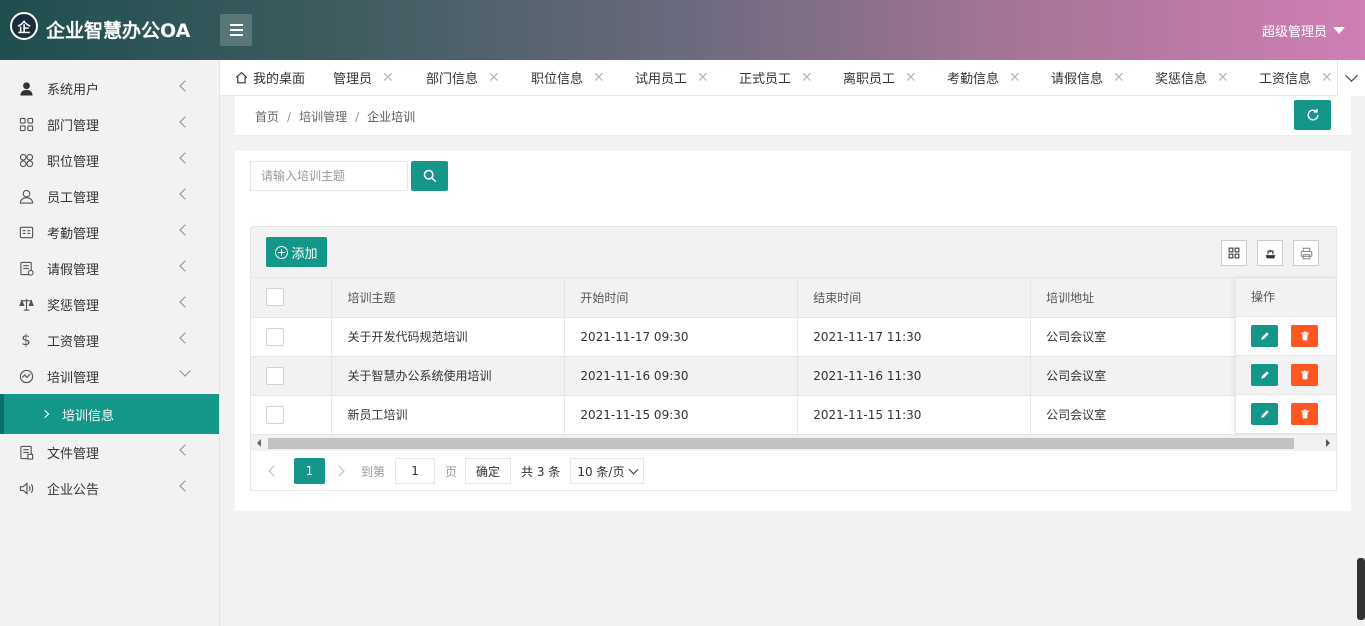 The height and width of the screenshot is (626, 1365). I want to click on page-size-select: 10 条/页, so click(607, 471).